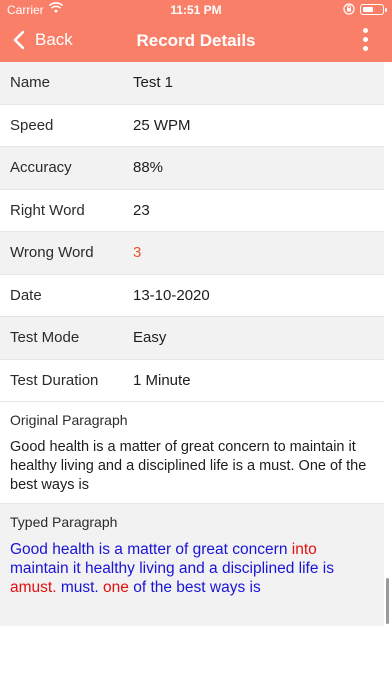  I want to click on detail-value: 23, so click(141, 210).